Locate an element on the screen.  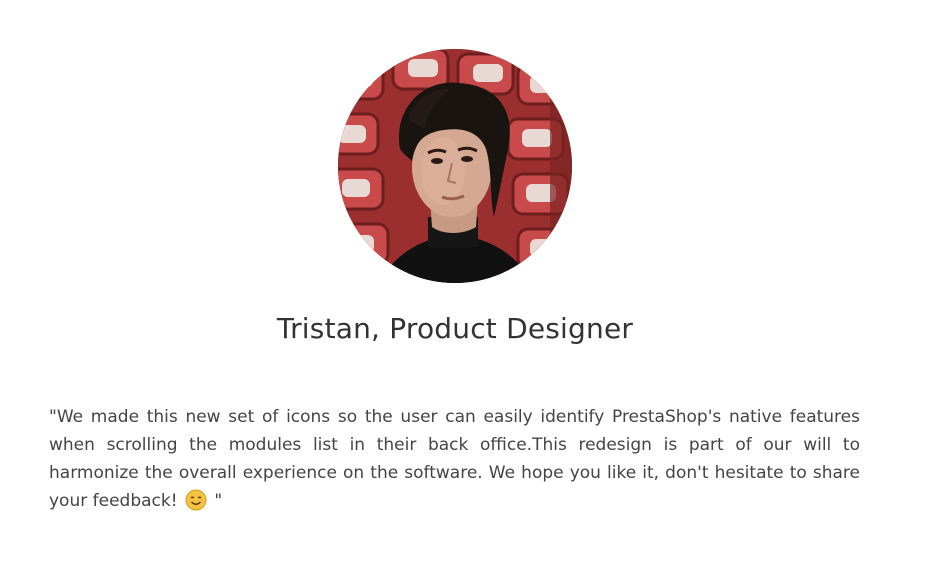
author-avatar is located at coordinates (455, 166).